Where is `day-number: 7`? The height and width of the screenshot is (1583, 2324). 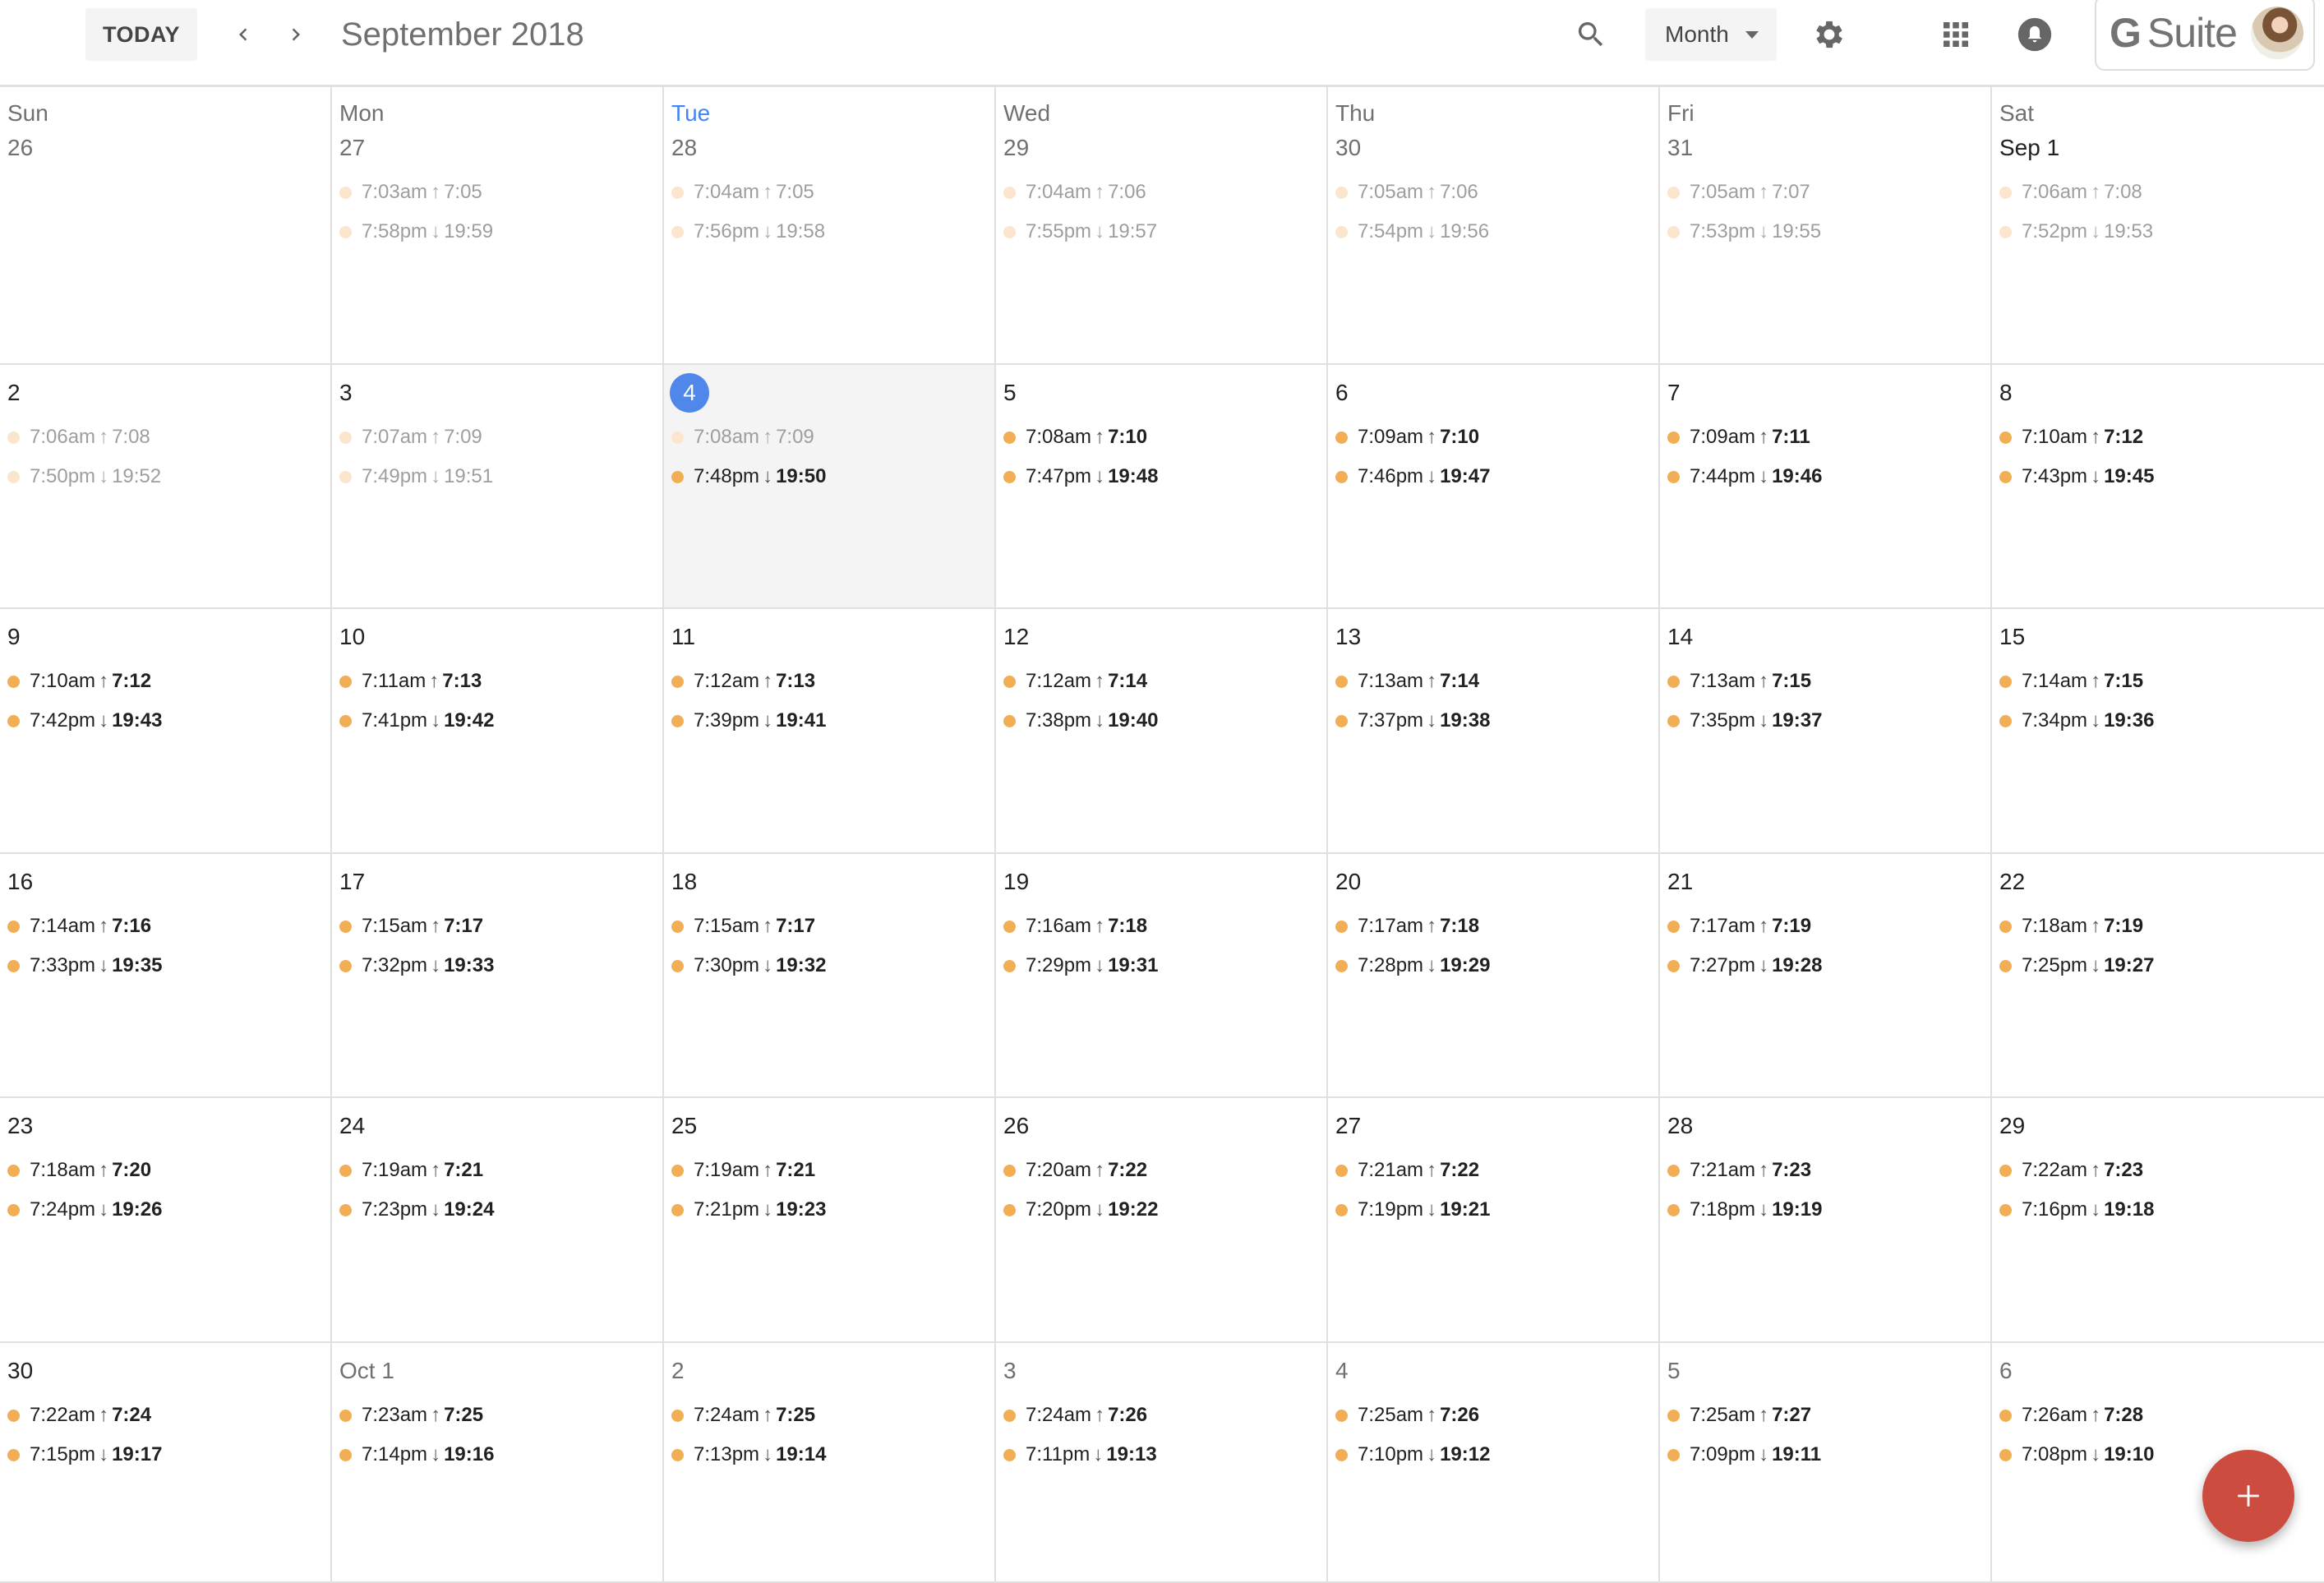
day-number: 7 is located at coordinates (1674, 393).